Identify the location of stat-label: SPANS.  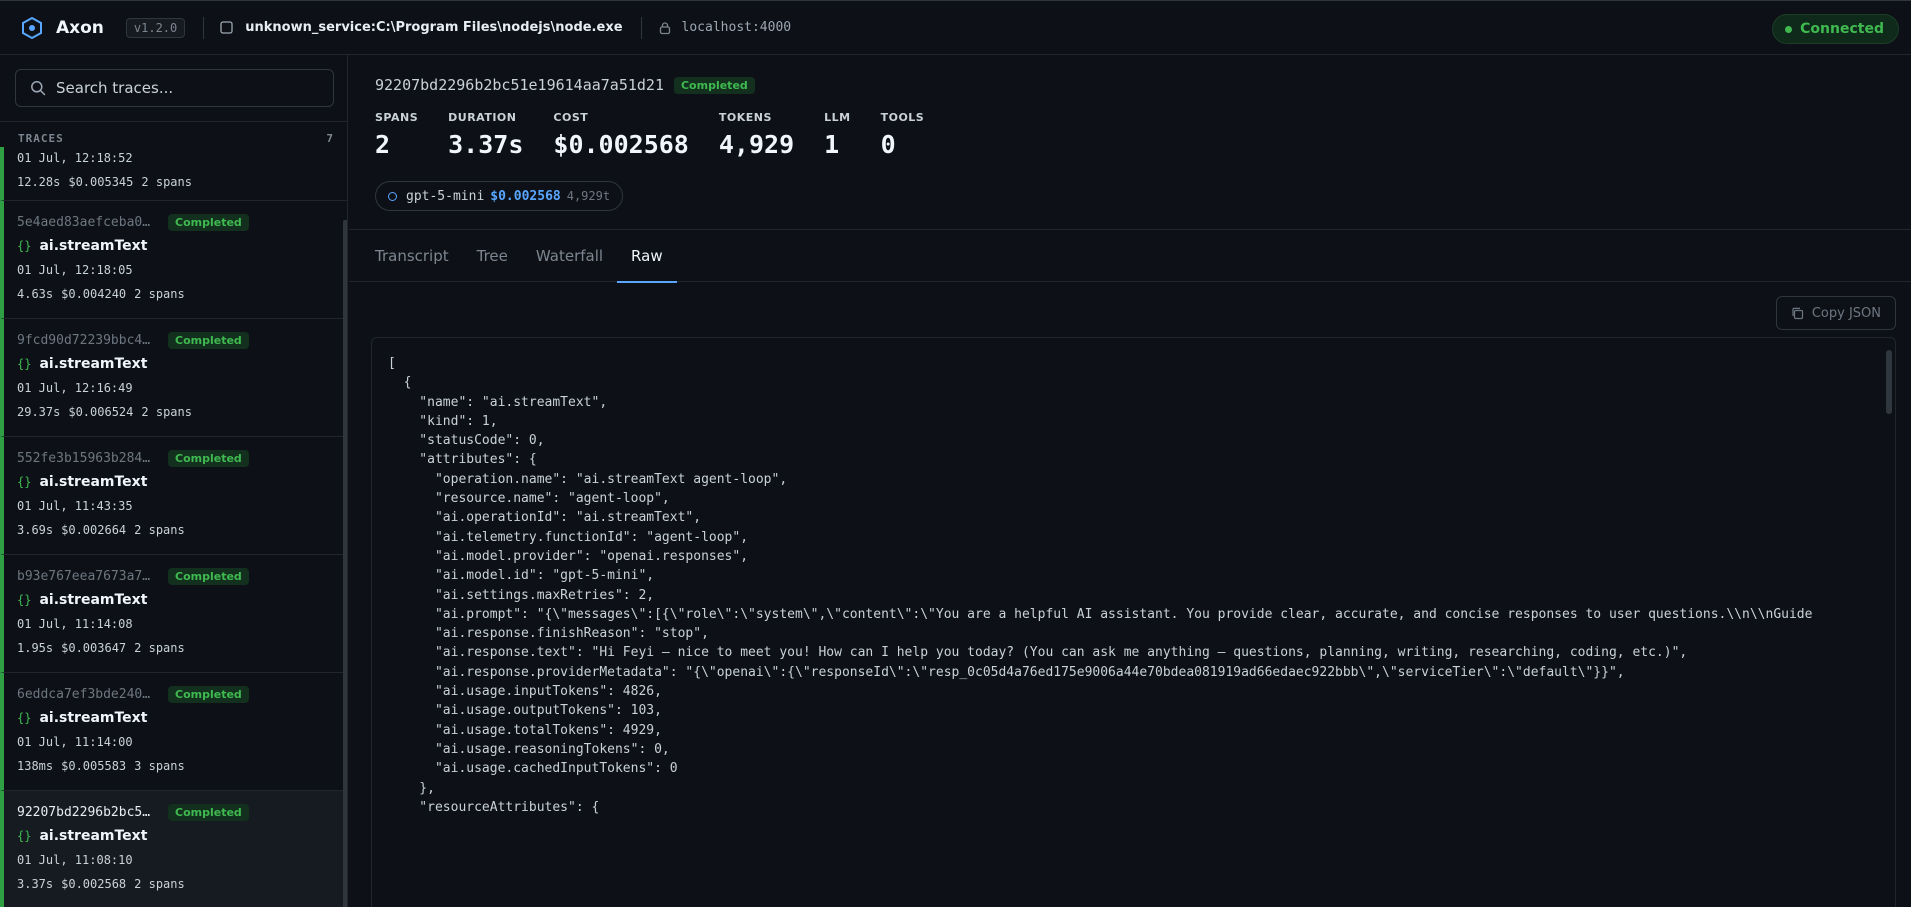
(397, 117).